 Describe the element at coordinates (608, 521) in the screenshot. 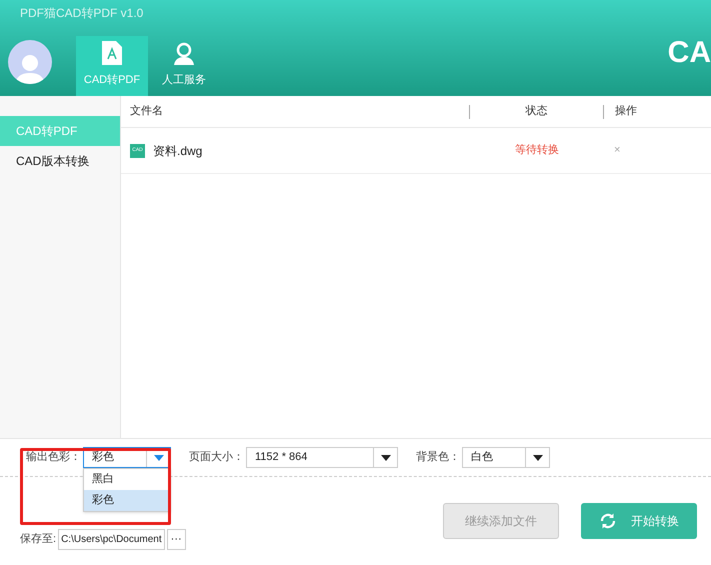

I see `refresh-icon` at that location.